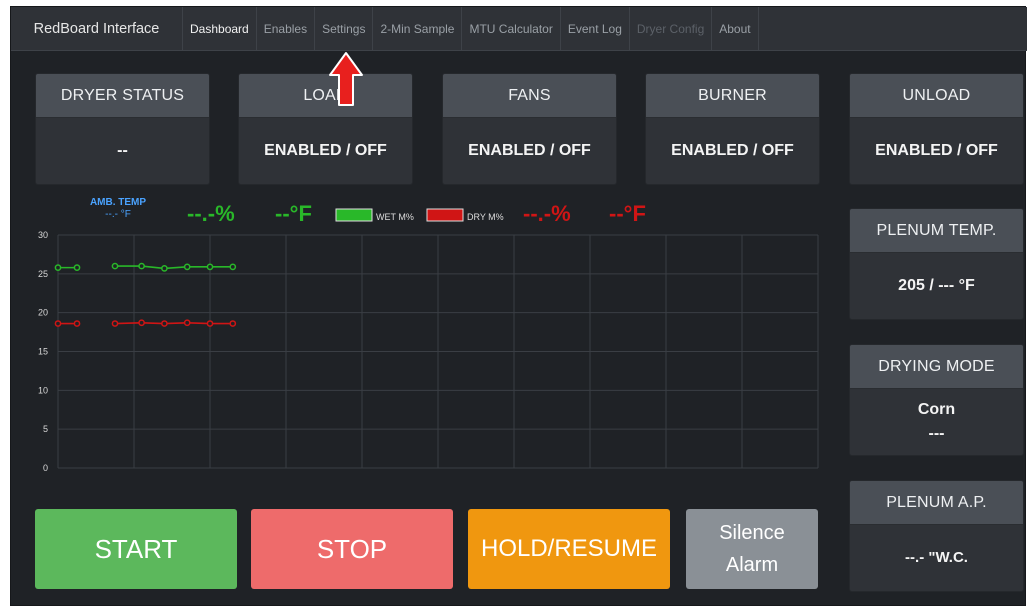  What do you see at coordinates (627, 213) in the screenshot?
I see `dry-temp-value: --°F` at bounding box center [627, 213].